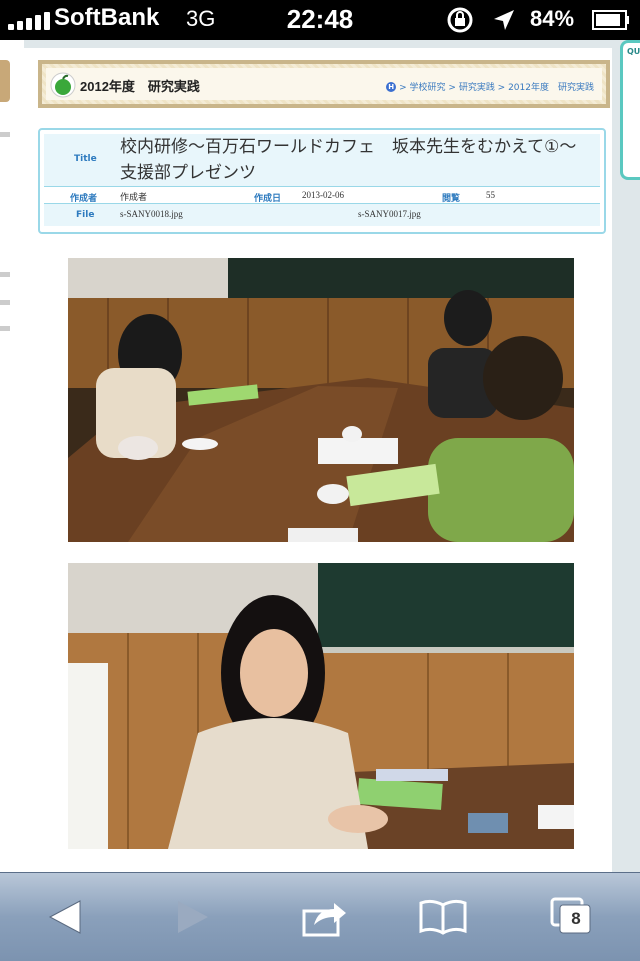 This screenshot has width=640, height=961. I want to click on breadcrumb: H > 学校研究 > 研究実践 > 2012年度 研究実践, so click(490, 86).